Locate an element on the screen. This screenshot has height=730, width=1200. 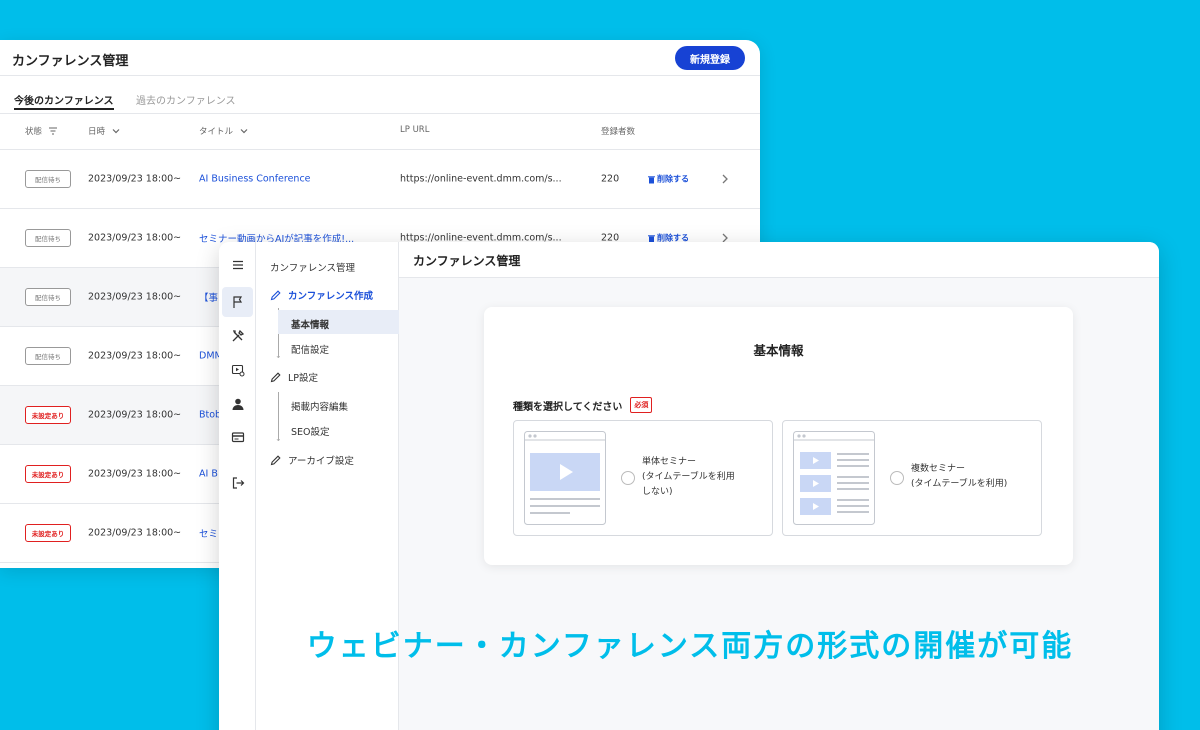
nav-item-archive: アーカイブ設定 is located at coordinates (312, 460).